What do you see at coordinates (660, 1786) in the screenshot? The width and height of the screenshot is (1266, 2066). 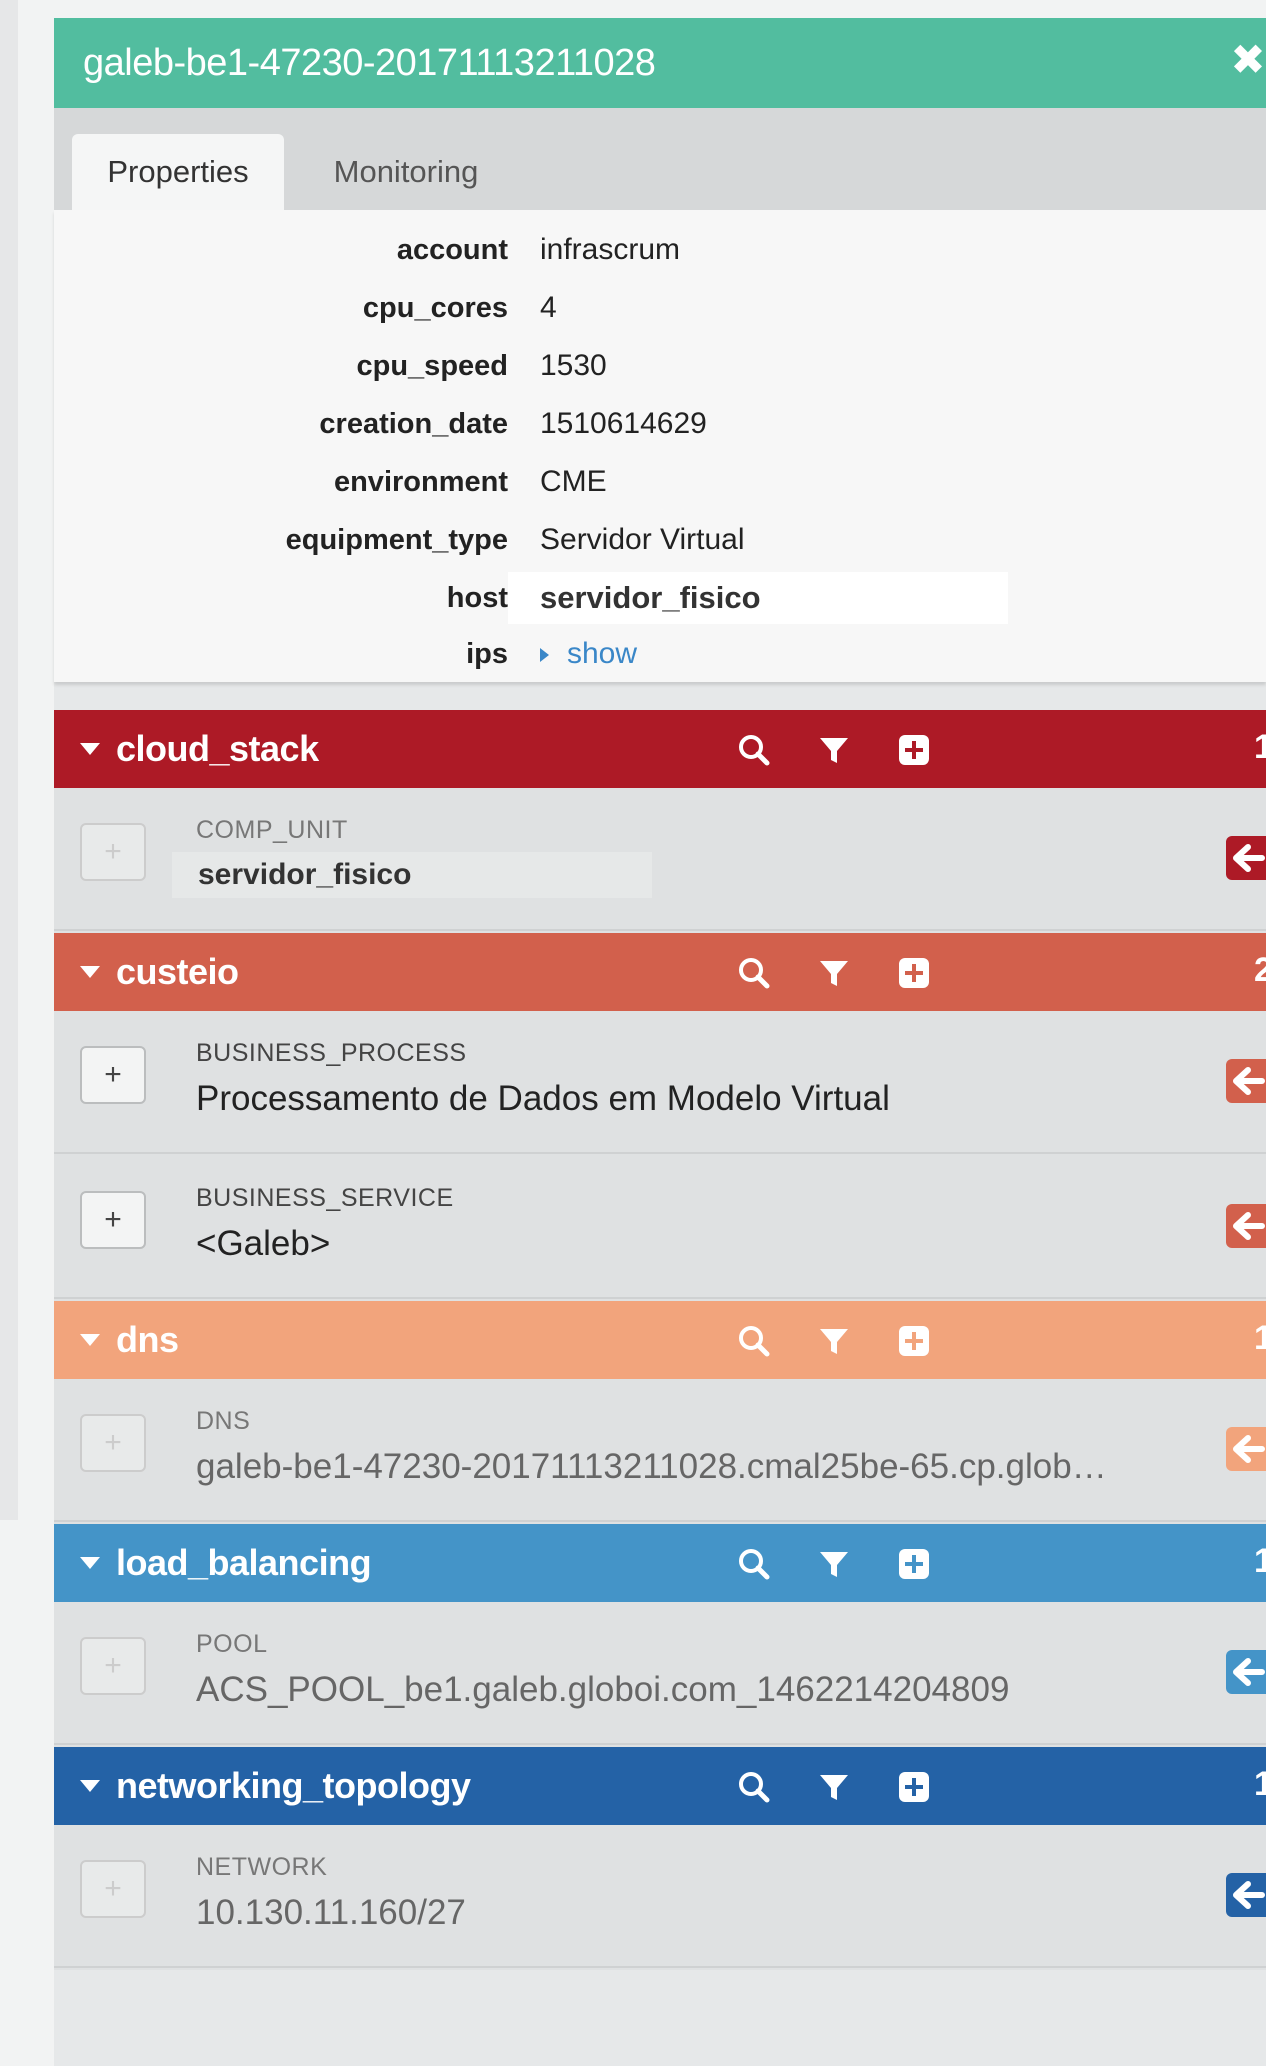 I see `section-header-networking-topology: networking_topology 1` at bounding box center [660, 1786].